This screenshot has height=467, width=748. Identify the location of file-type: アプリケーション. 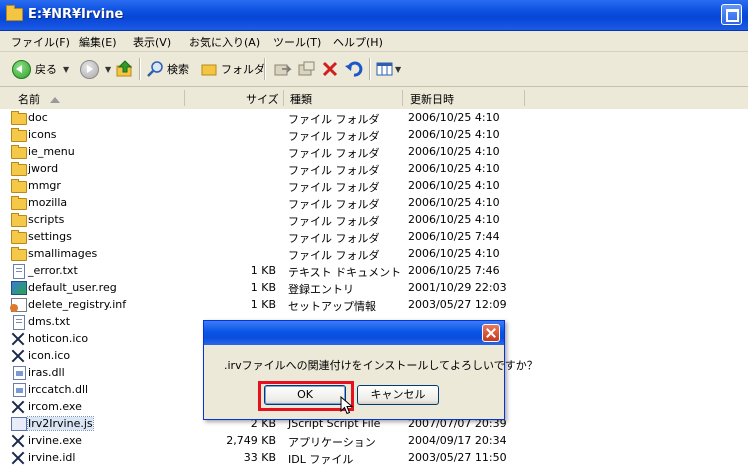
(332, 442).